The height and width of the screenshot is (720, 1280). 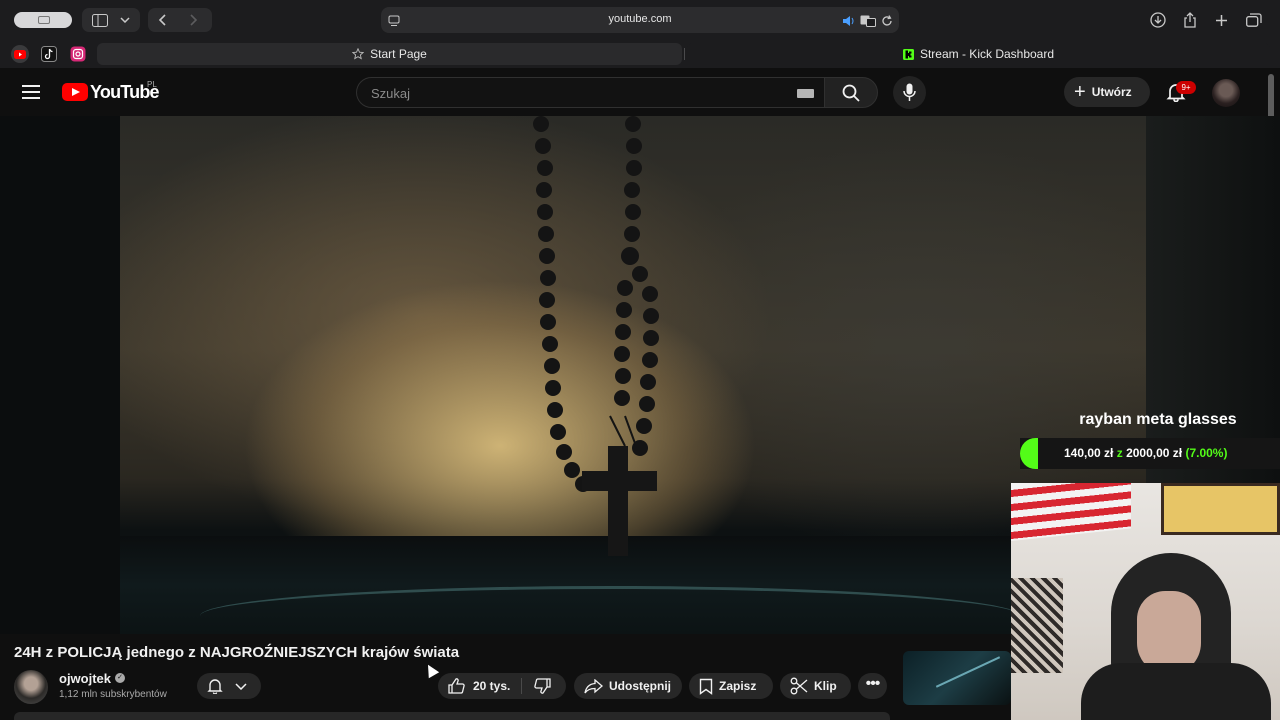 I want to click on donation-goal-fill, so click(x=1029, y=453).